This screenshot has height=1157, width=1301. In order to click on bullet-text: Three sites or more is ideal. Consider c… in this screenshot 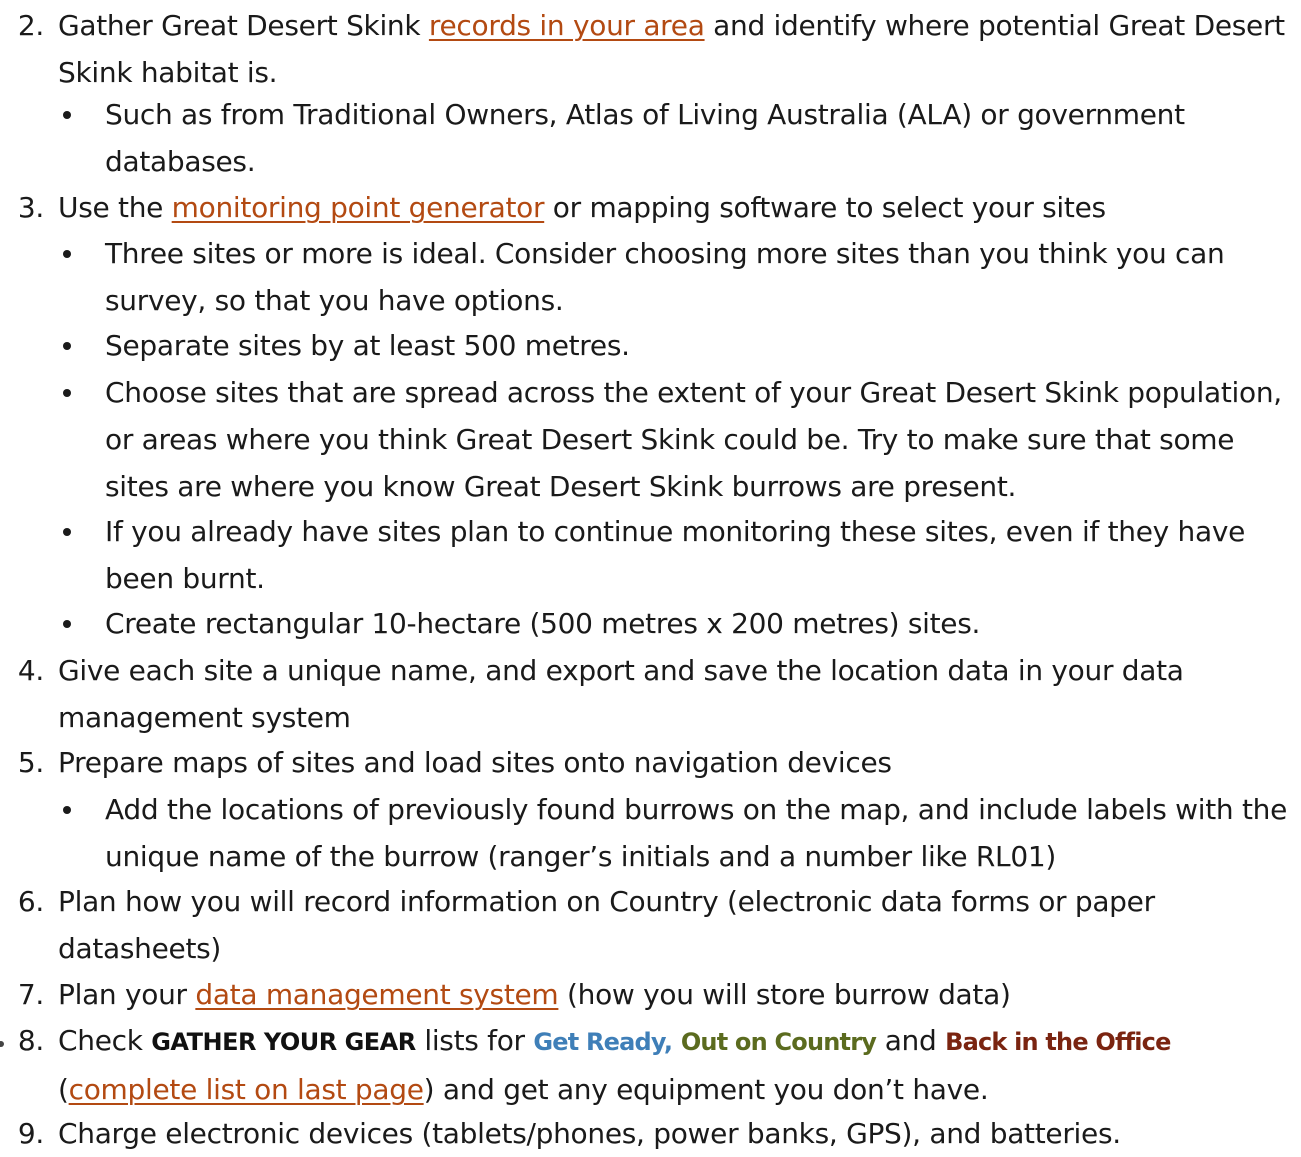, I will do `click(665, 277)`.